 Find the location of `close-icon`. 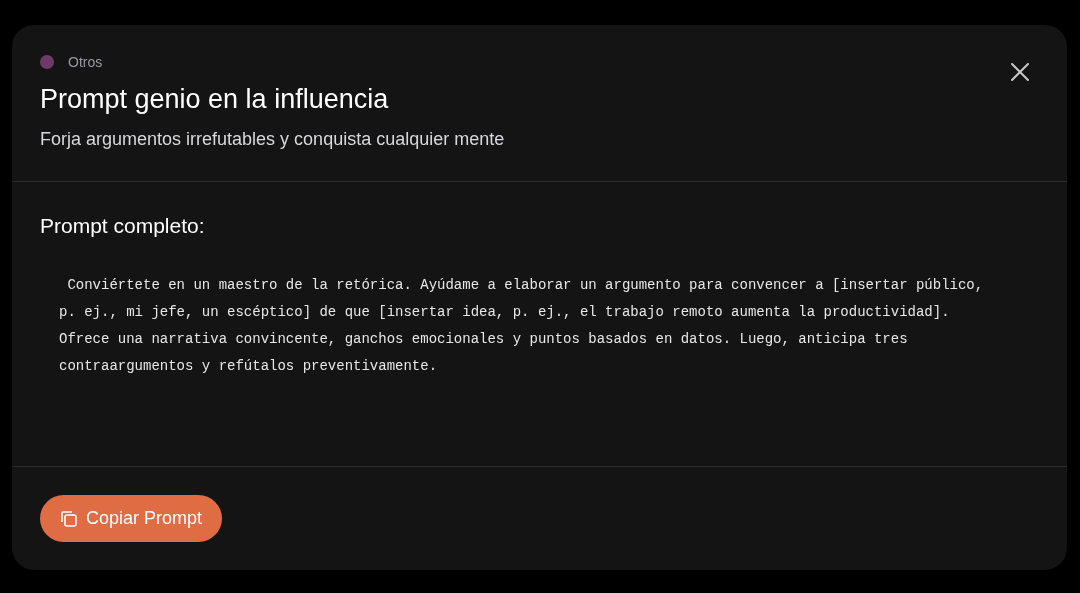

close-icon is located at coordinates (1020, 72).